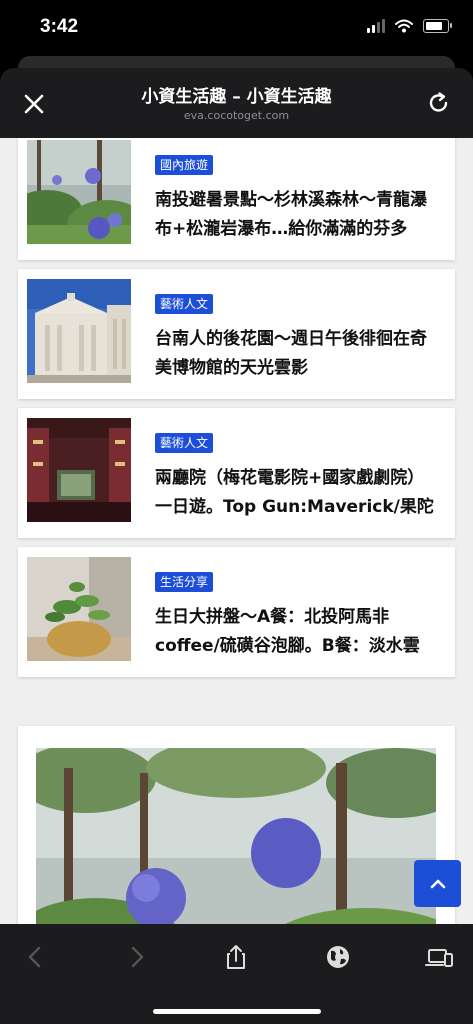 This screenshot has width=473, height=1024. I want to click on wifi-icon, so click(404, 26).